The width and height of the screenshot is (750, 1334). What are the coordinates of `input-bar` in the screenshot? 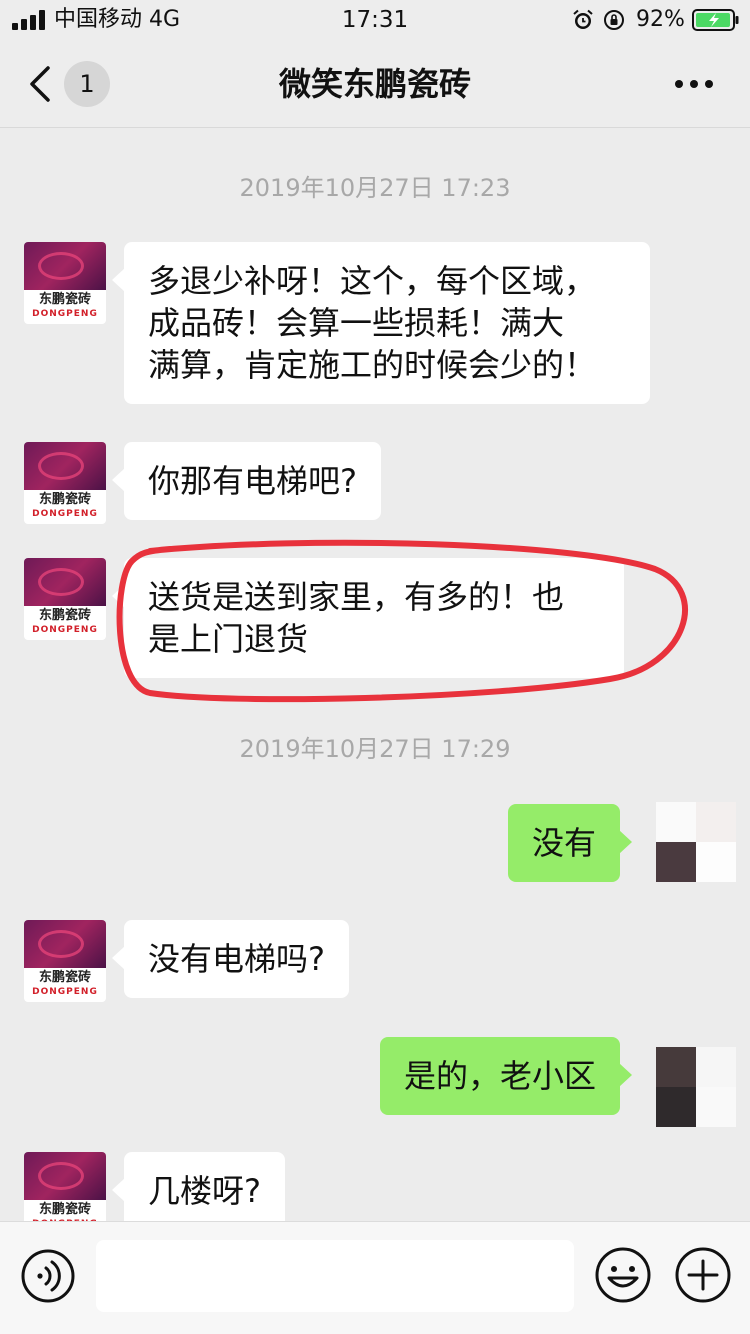 It's located at (375, 1277).